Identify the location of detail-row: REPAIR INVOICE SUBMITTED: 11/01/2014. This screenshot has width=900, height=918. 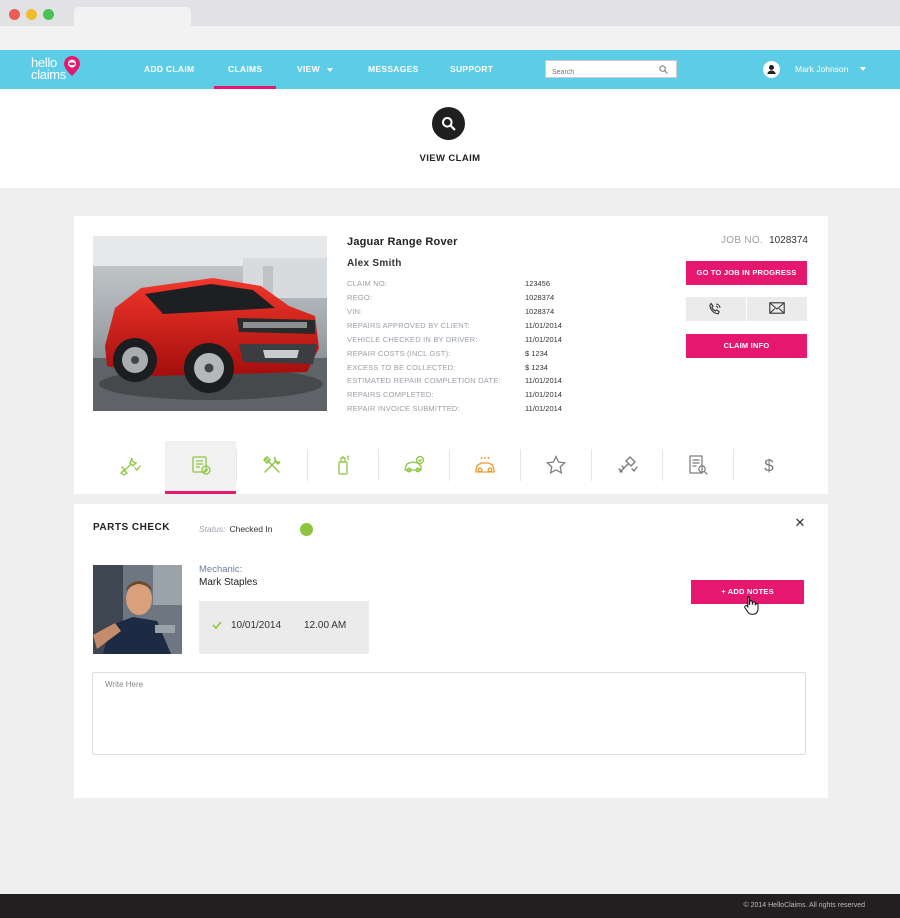
(487, 410).